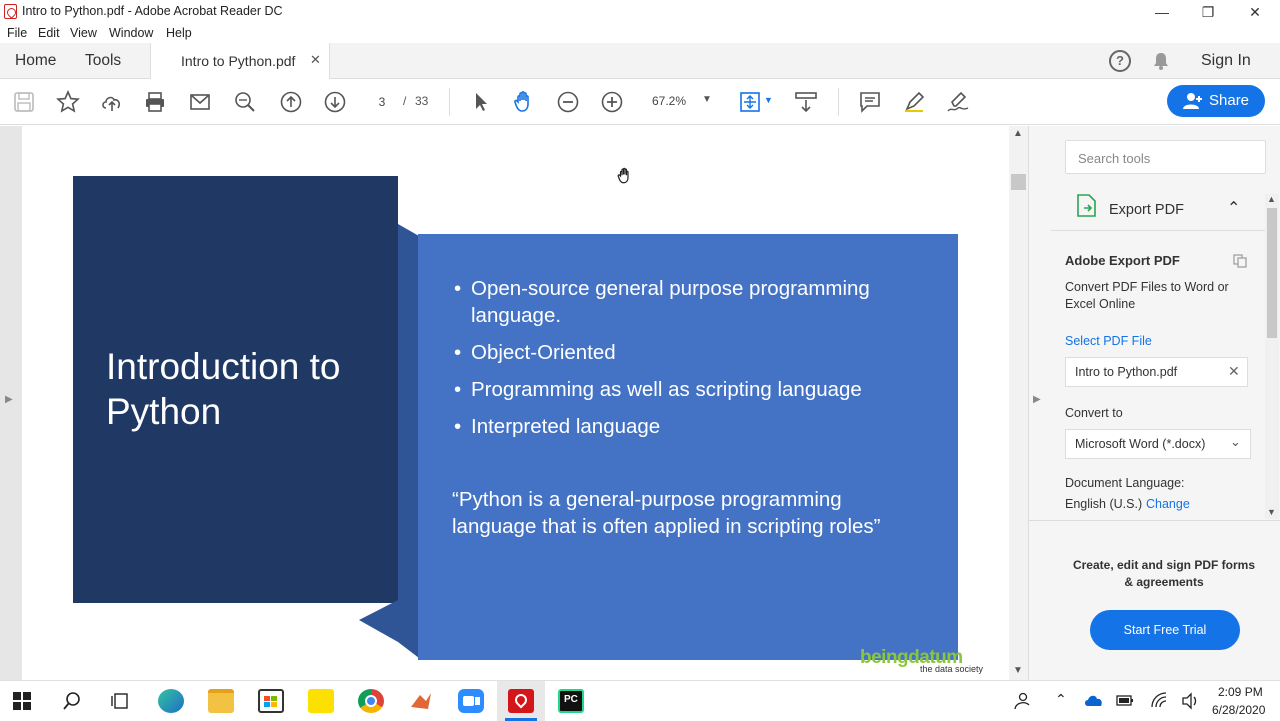 This screenshot has height=721, width=1280. Describe the element at coordinates (382, 101) in the screenshot. I see `page-number-input: 3` at that location.